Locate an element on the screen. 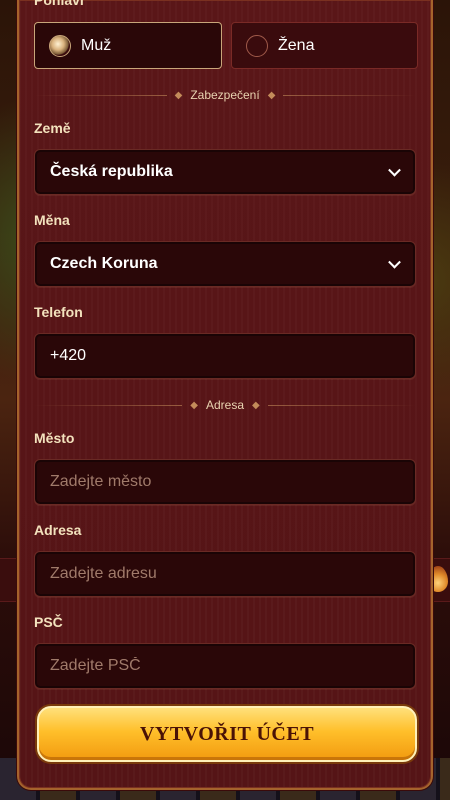  country-select: Česká republika is located at coordinates (225, 172).